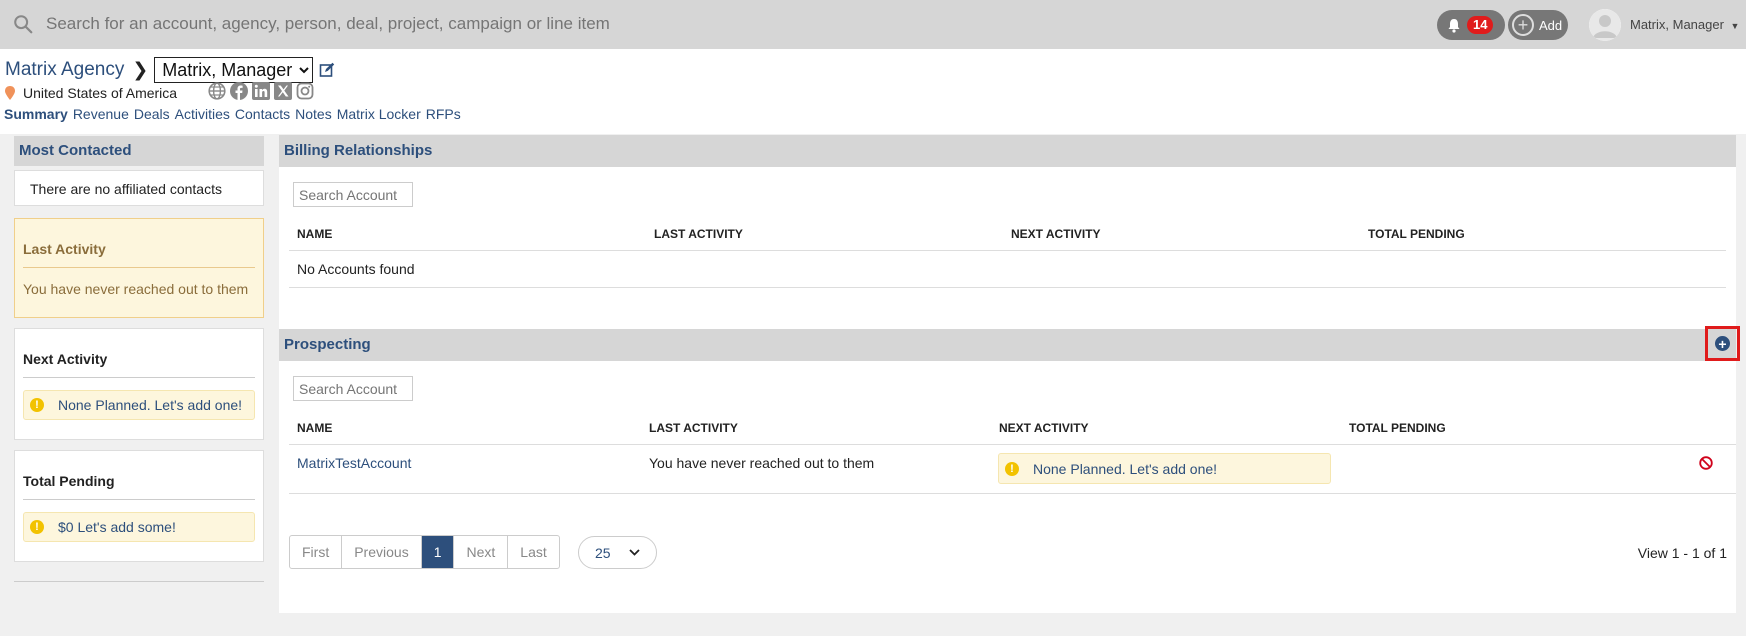 This screenshot has height=636, width=1746. I want to click on billing-empty-text: No Accounts found, so click(356, 269).